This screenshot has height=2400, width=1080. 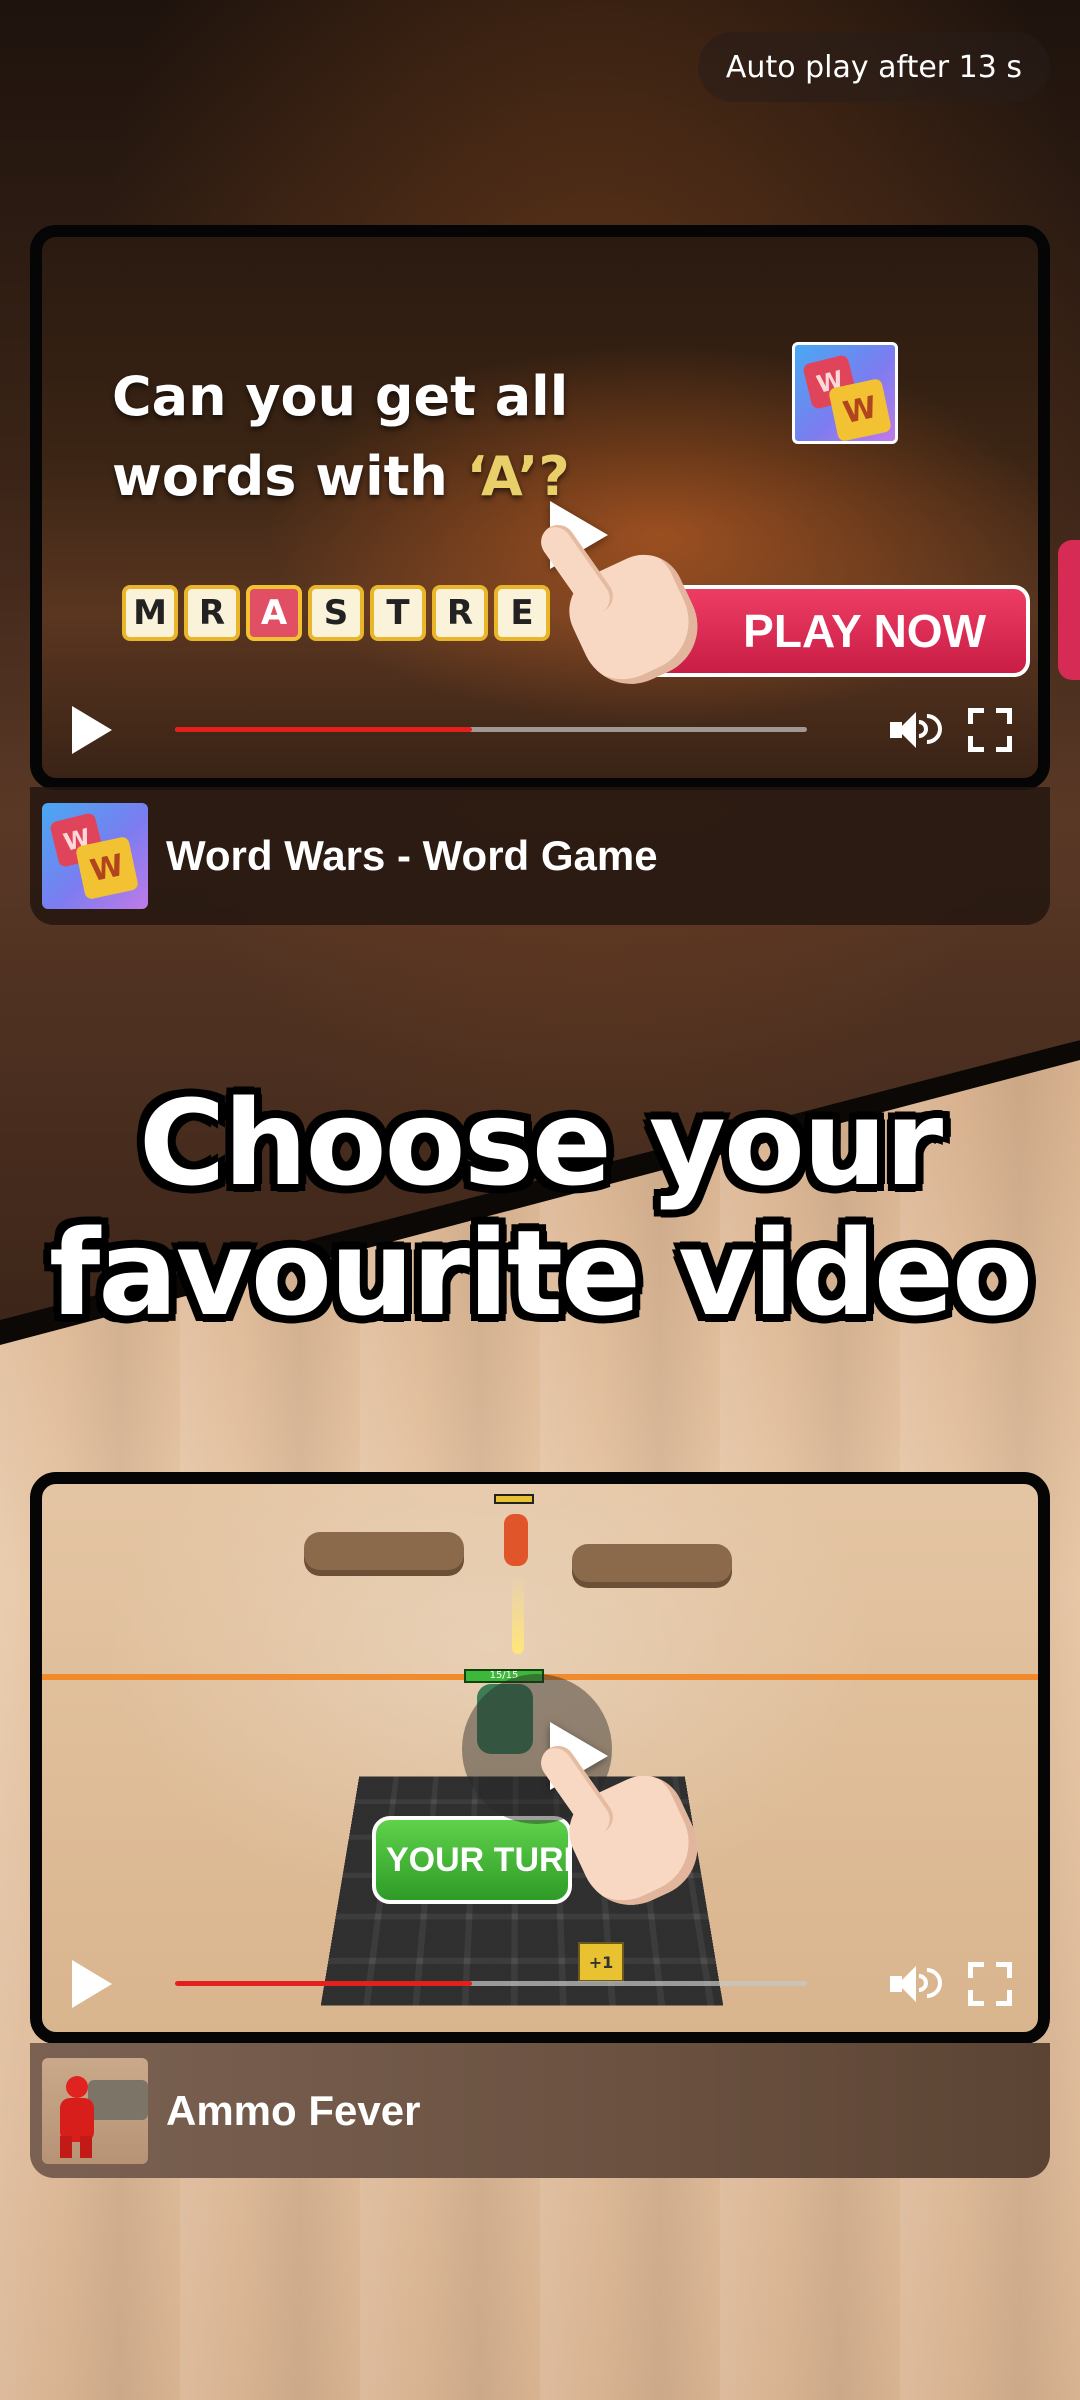 What do you see at coordinates (873, 67) in the screenshot?
I see `autoplay-countdown: Auto play after 13 s` at bounding box center [873, 67].